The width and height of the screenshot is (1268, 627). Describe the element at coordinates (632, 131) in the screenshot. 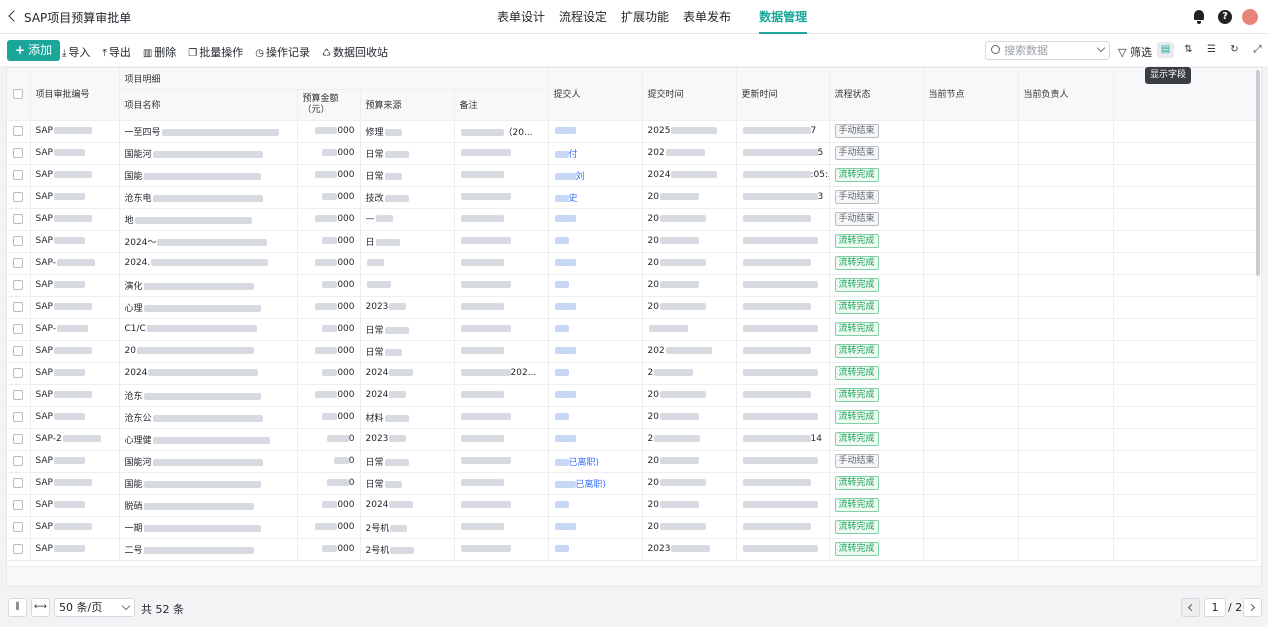

I see `table-row: SAP 一至四号 000 修理 （20... 2025 7 手动结束` at that location.